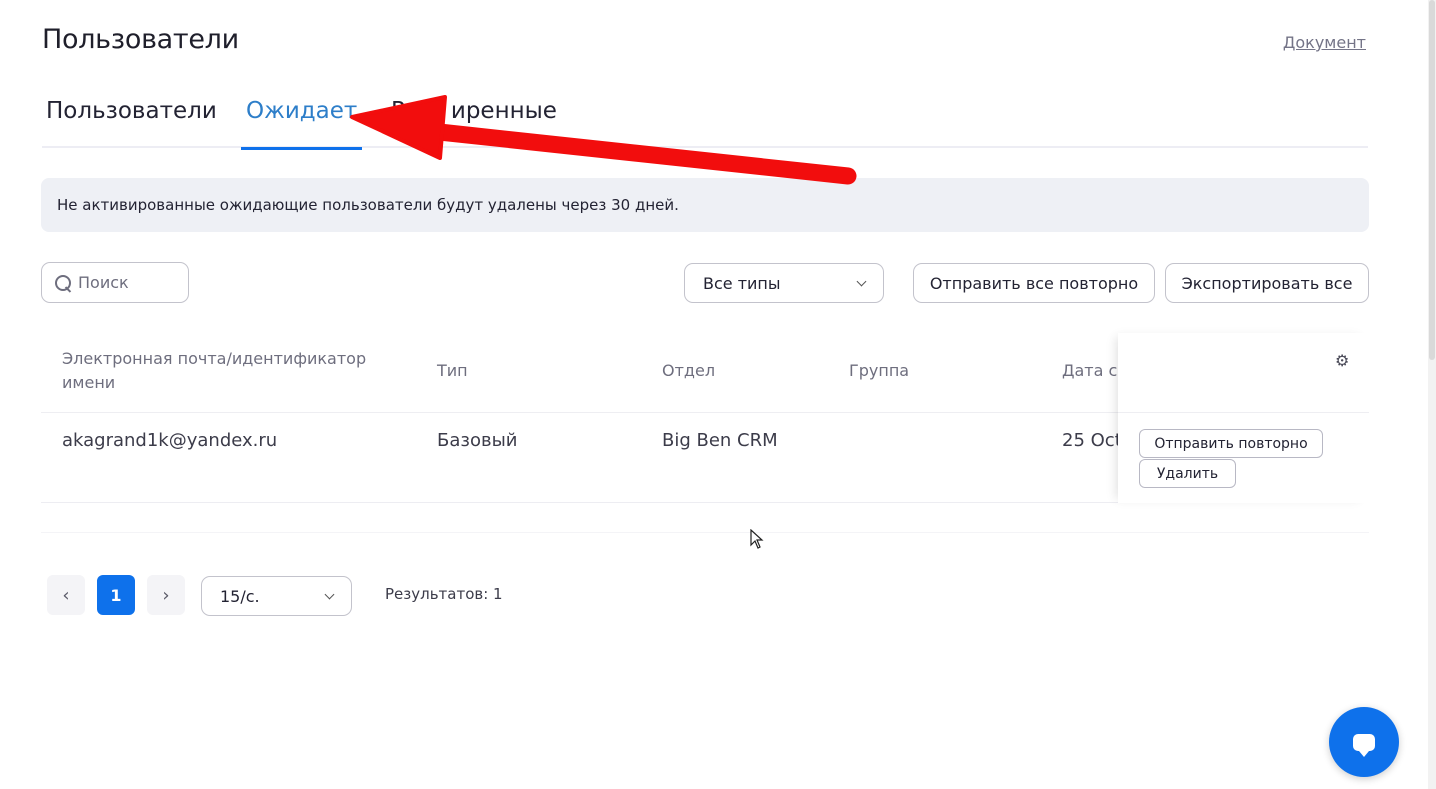 Image resolution: width=1436 pixels, height=789 pixels. Describe the element at coordinates (301, 121) in the screenshot. I see `tab-pending: Ожидает` at that location.